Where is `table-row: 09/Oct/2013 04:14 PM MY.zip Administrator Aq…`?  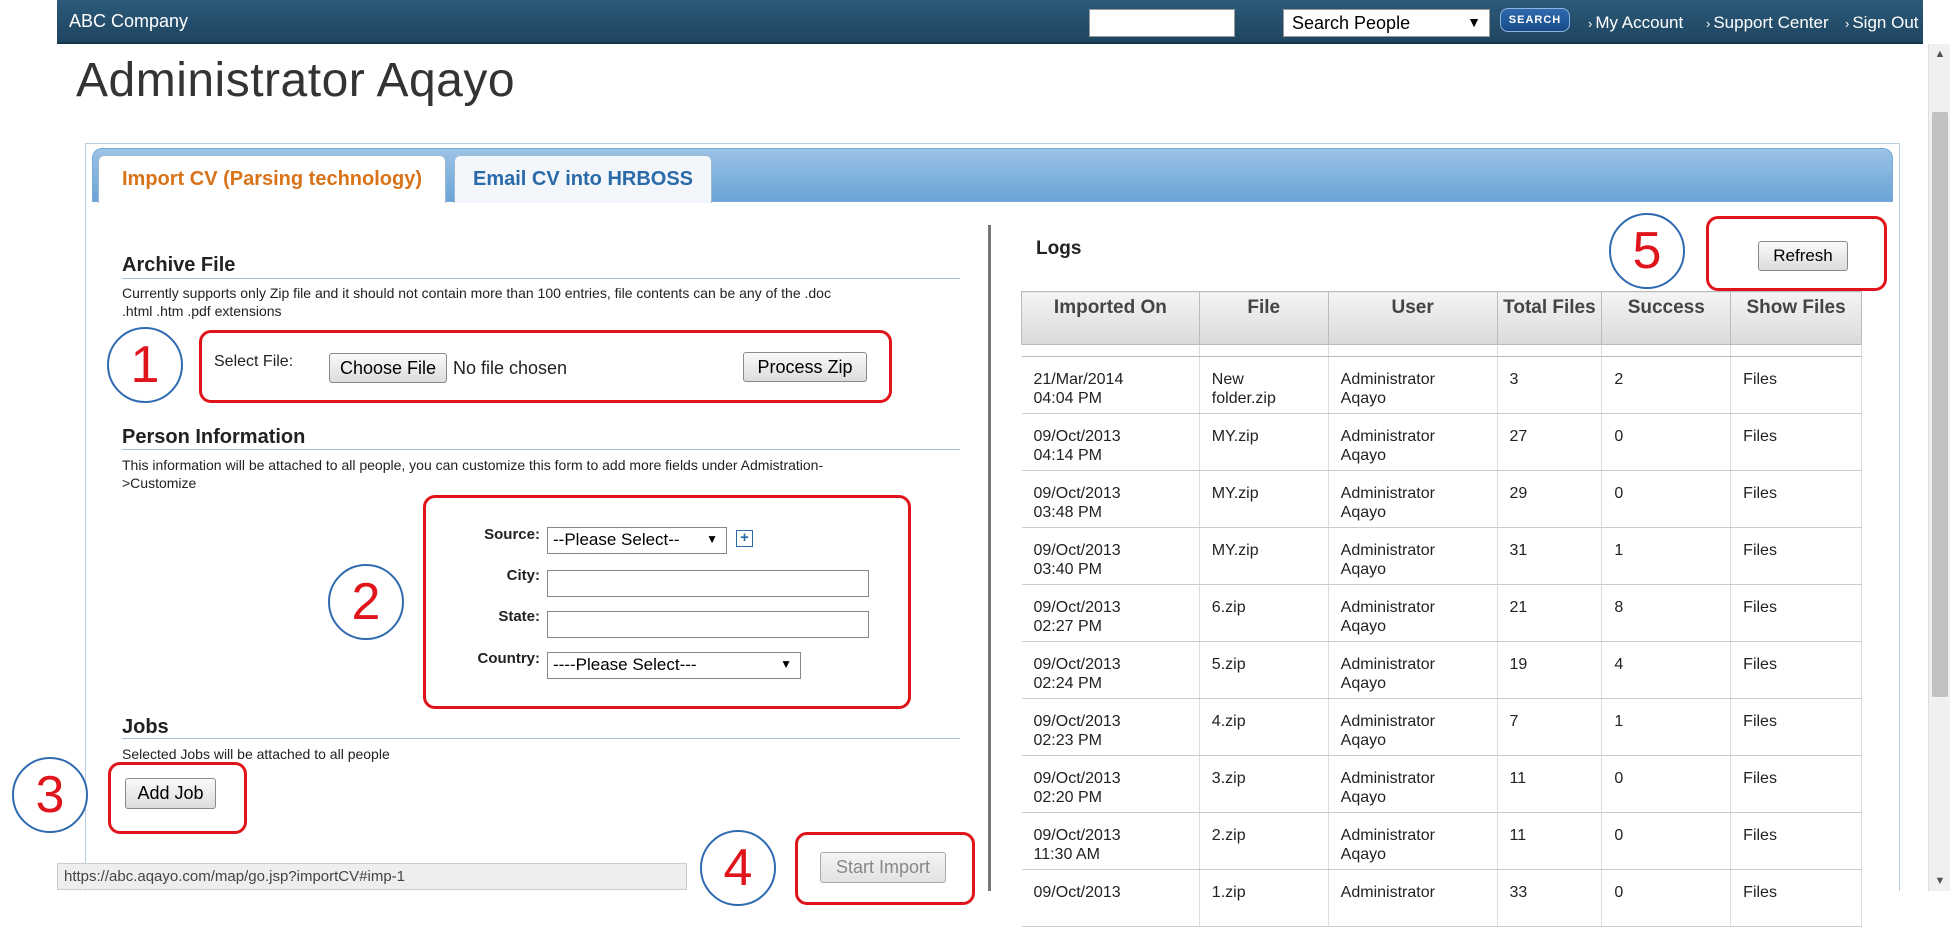 table-row: 09/Oct/2013 04:14 PM MY.zip Administrator Aq… is located at coordinates (1441, 442).